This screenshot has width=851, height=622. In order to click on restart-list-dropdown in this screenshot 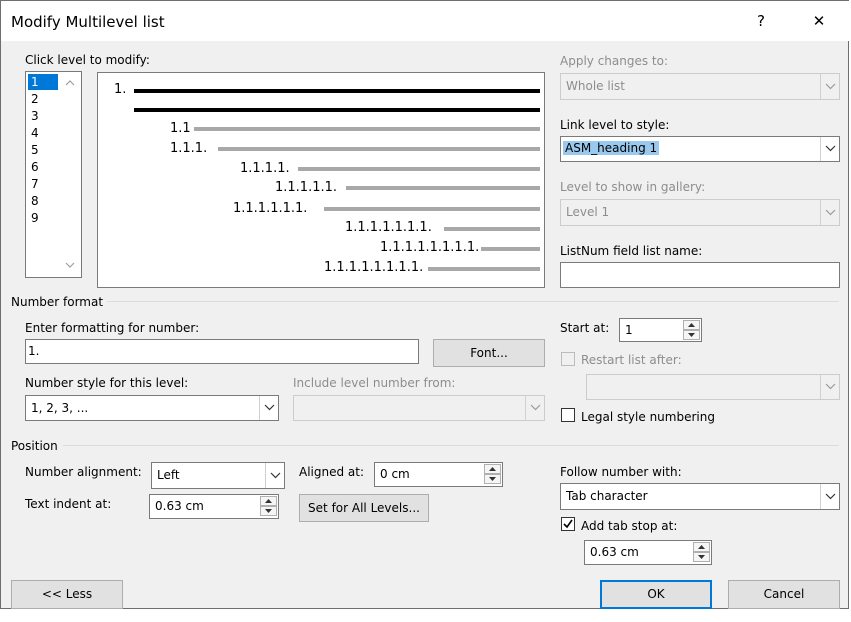, I will do `click(829, 387)`.